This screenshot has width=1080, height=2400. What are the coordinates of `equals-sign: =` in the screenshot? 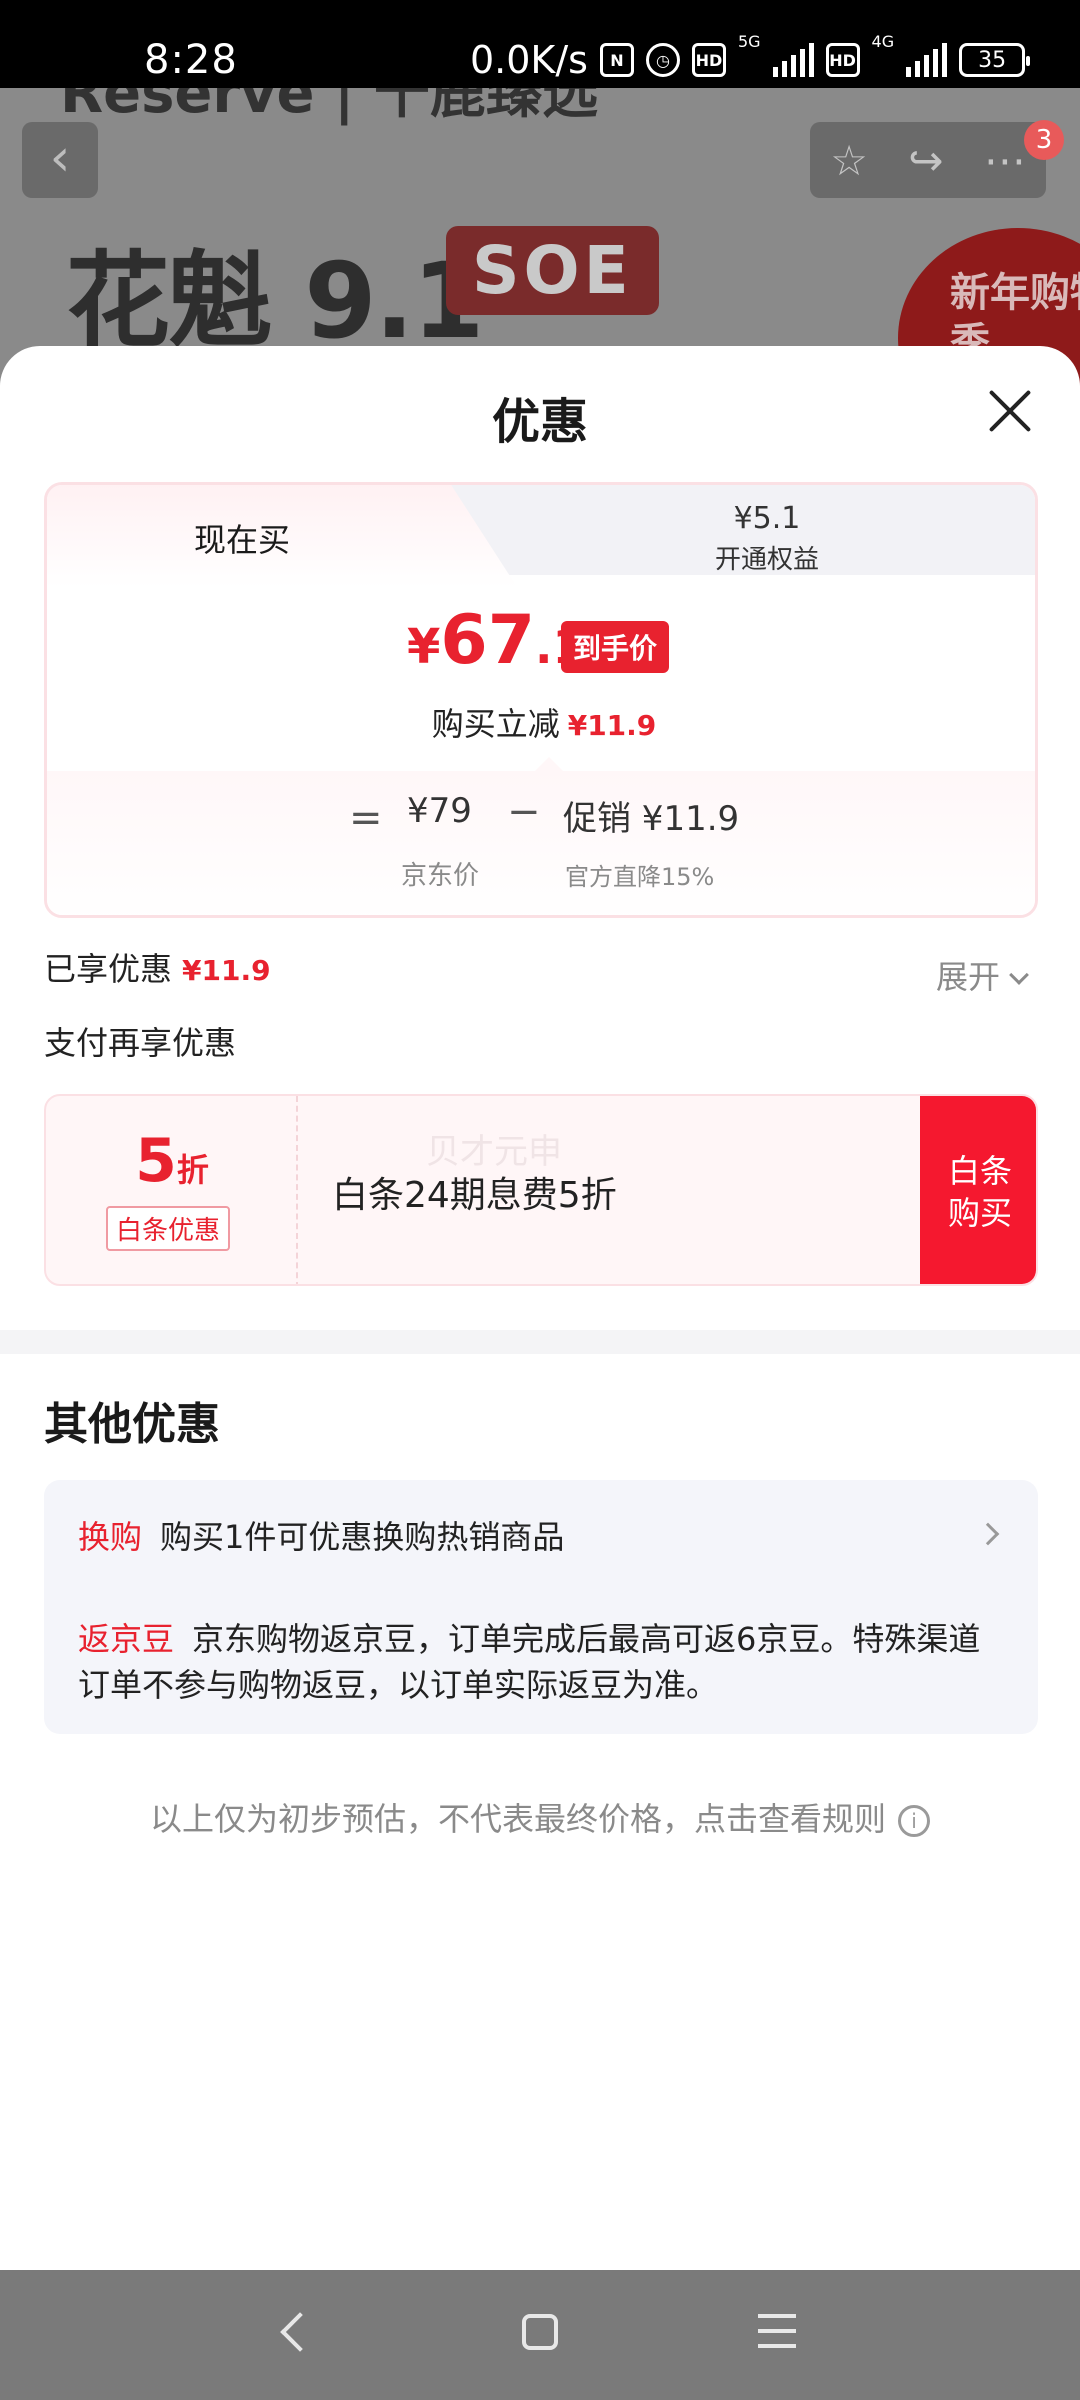 It's located at (366, 818).